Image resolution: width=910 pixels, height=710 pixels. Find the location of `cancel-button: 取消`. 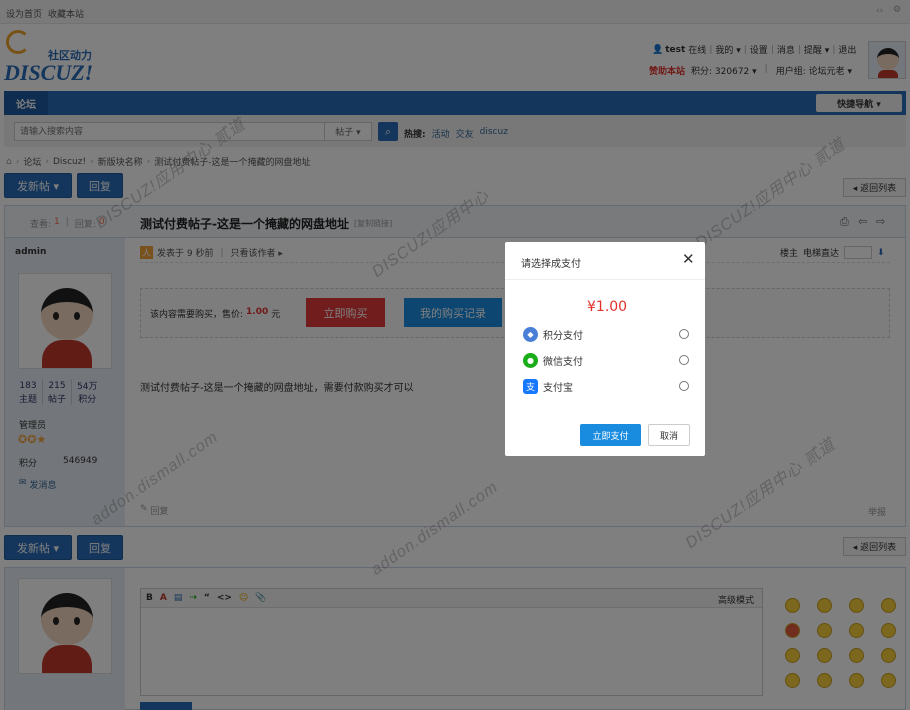

cancel-button: 取消 is located at coordinates (669, 435).